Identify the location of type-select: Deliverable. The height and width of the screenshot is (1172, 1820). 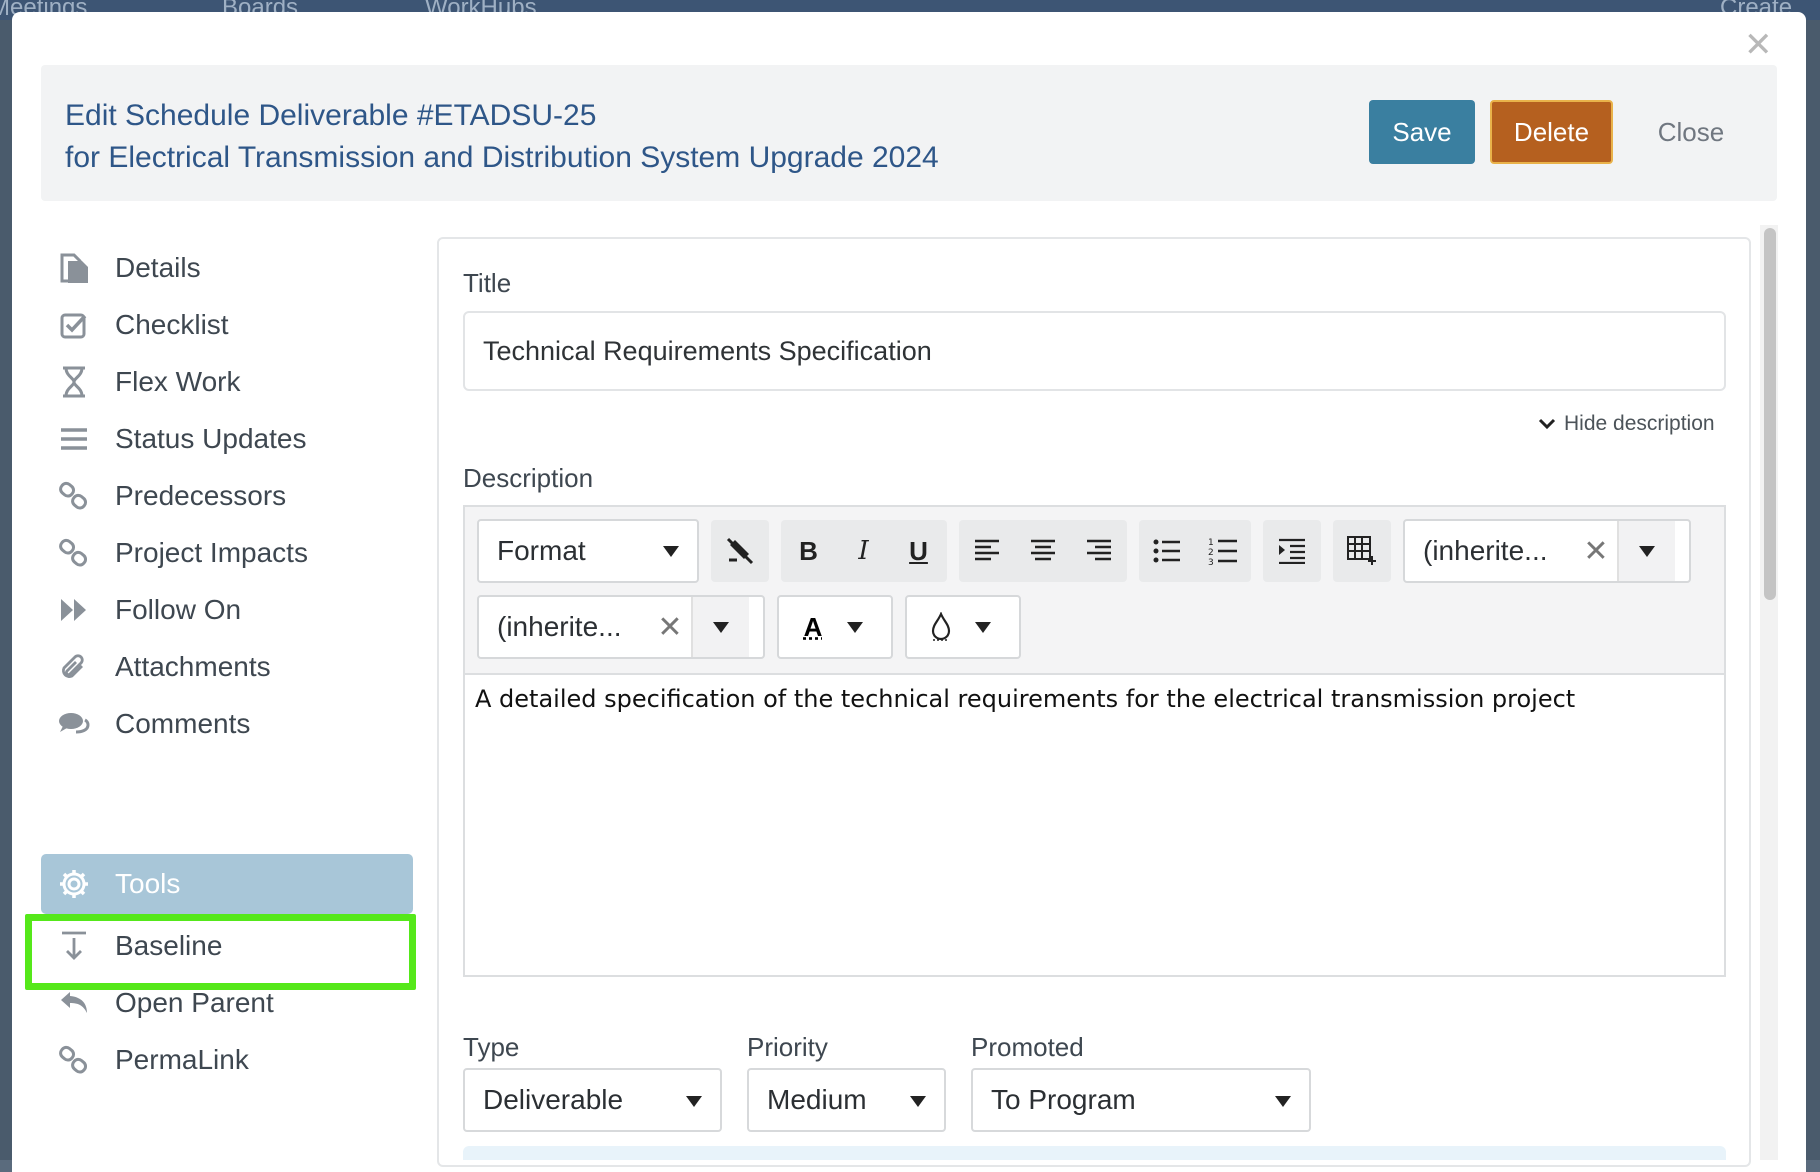
(592, 1100).